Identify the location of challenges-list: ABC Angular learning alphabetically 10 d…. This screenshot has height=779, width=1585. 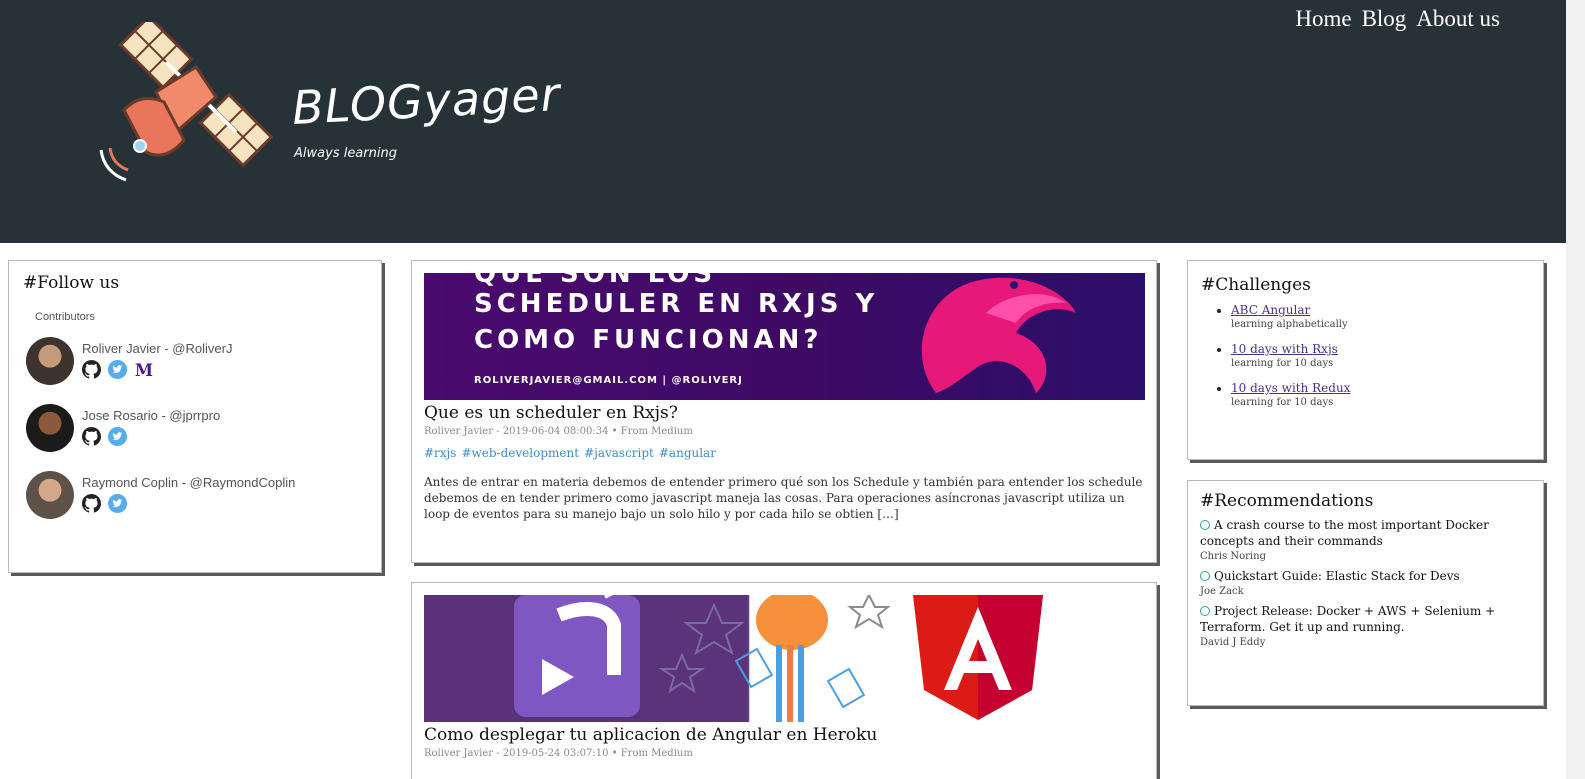
(1380, 355).